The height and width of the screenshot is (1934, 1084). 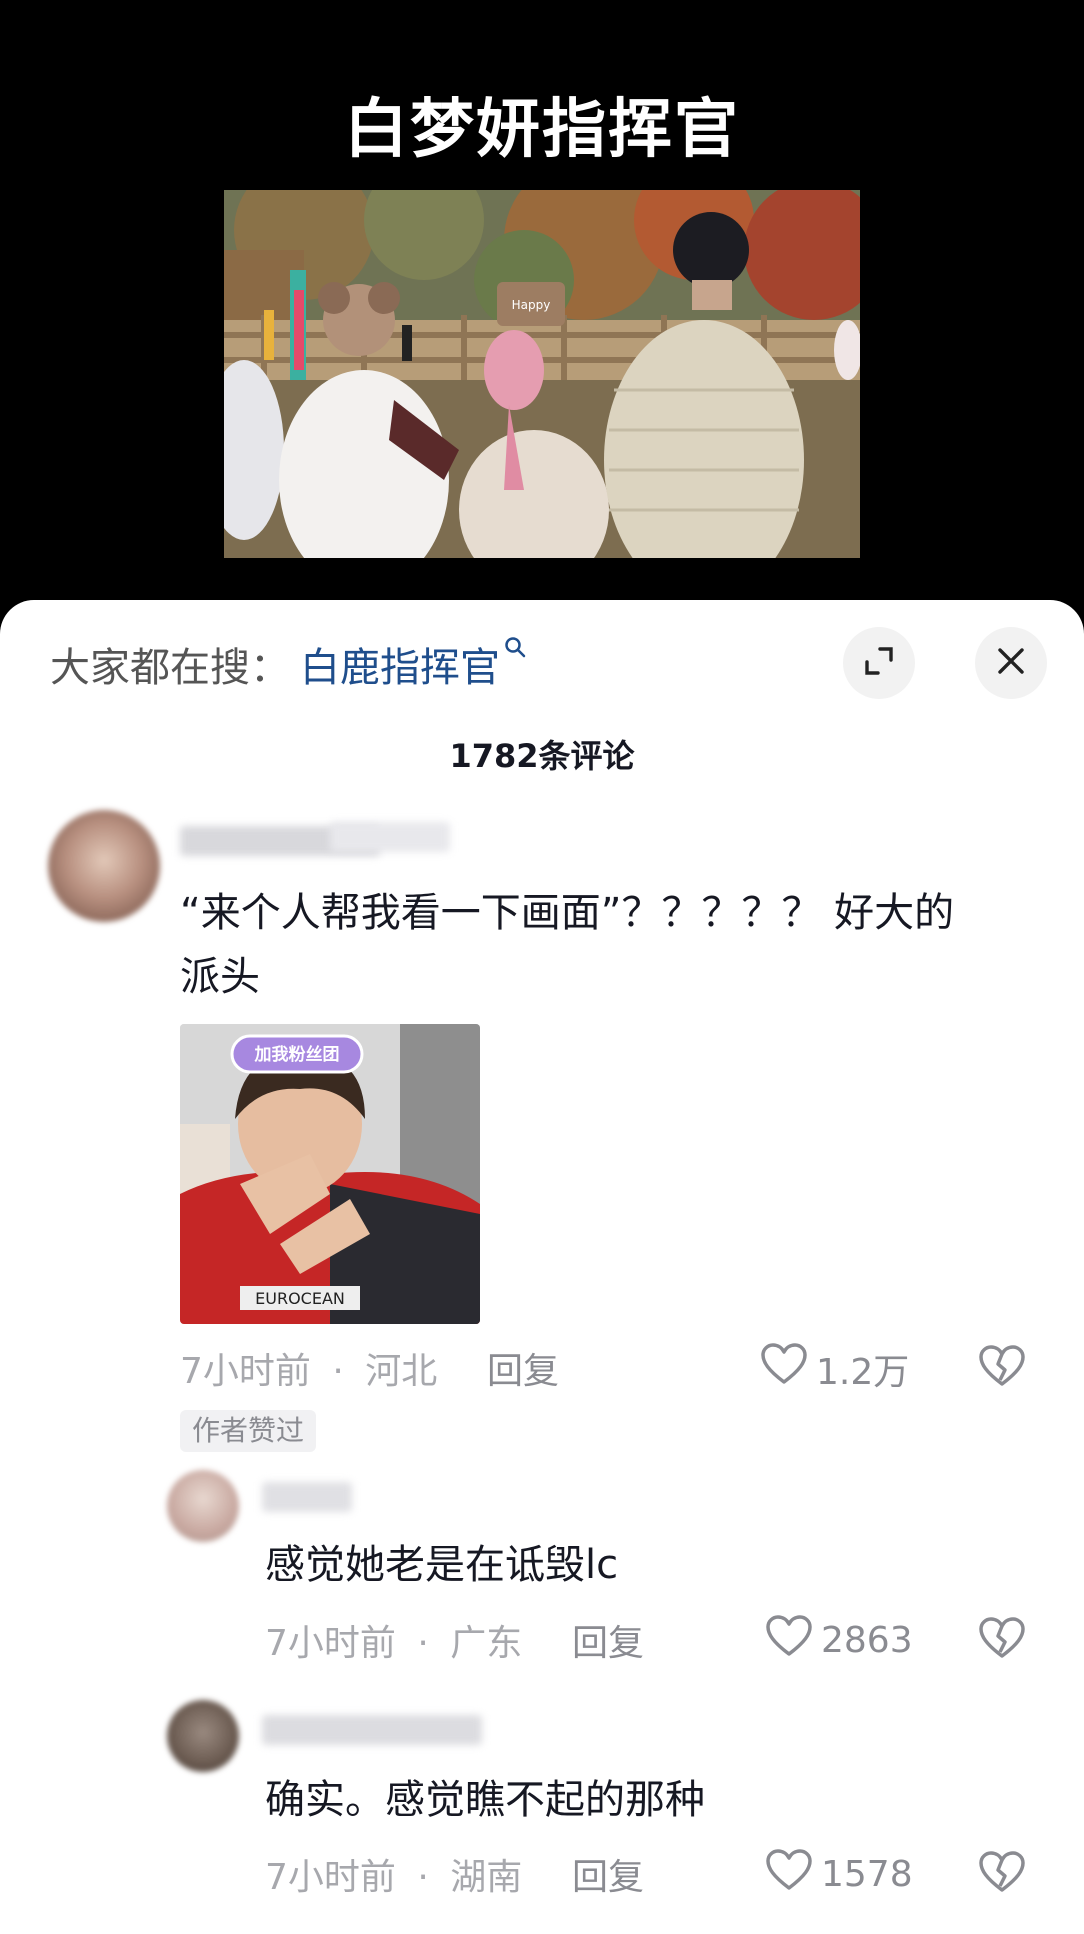 What do you see at coordinates (486, 1643) in the screenshot?
I see `comment-location: 广东` at bounding box center [486, 1643].